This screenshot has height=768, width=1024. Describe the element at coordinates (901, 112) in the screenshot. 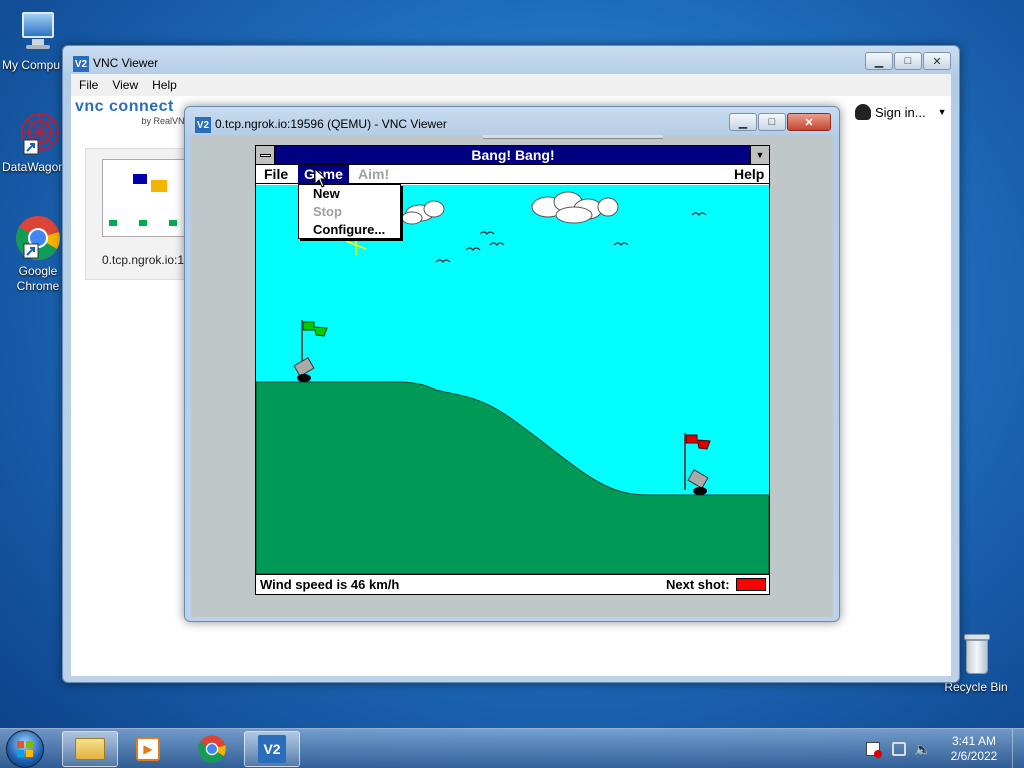

I see `sign-in-button: Sign in... ▼` at that location.